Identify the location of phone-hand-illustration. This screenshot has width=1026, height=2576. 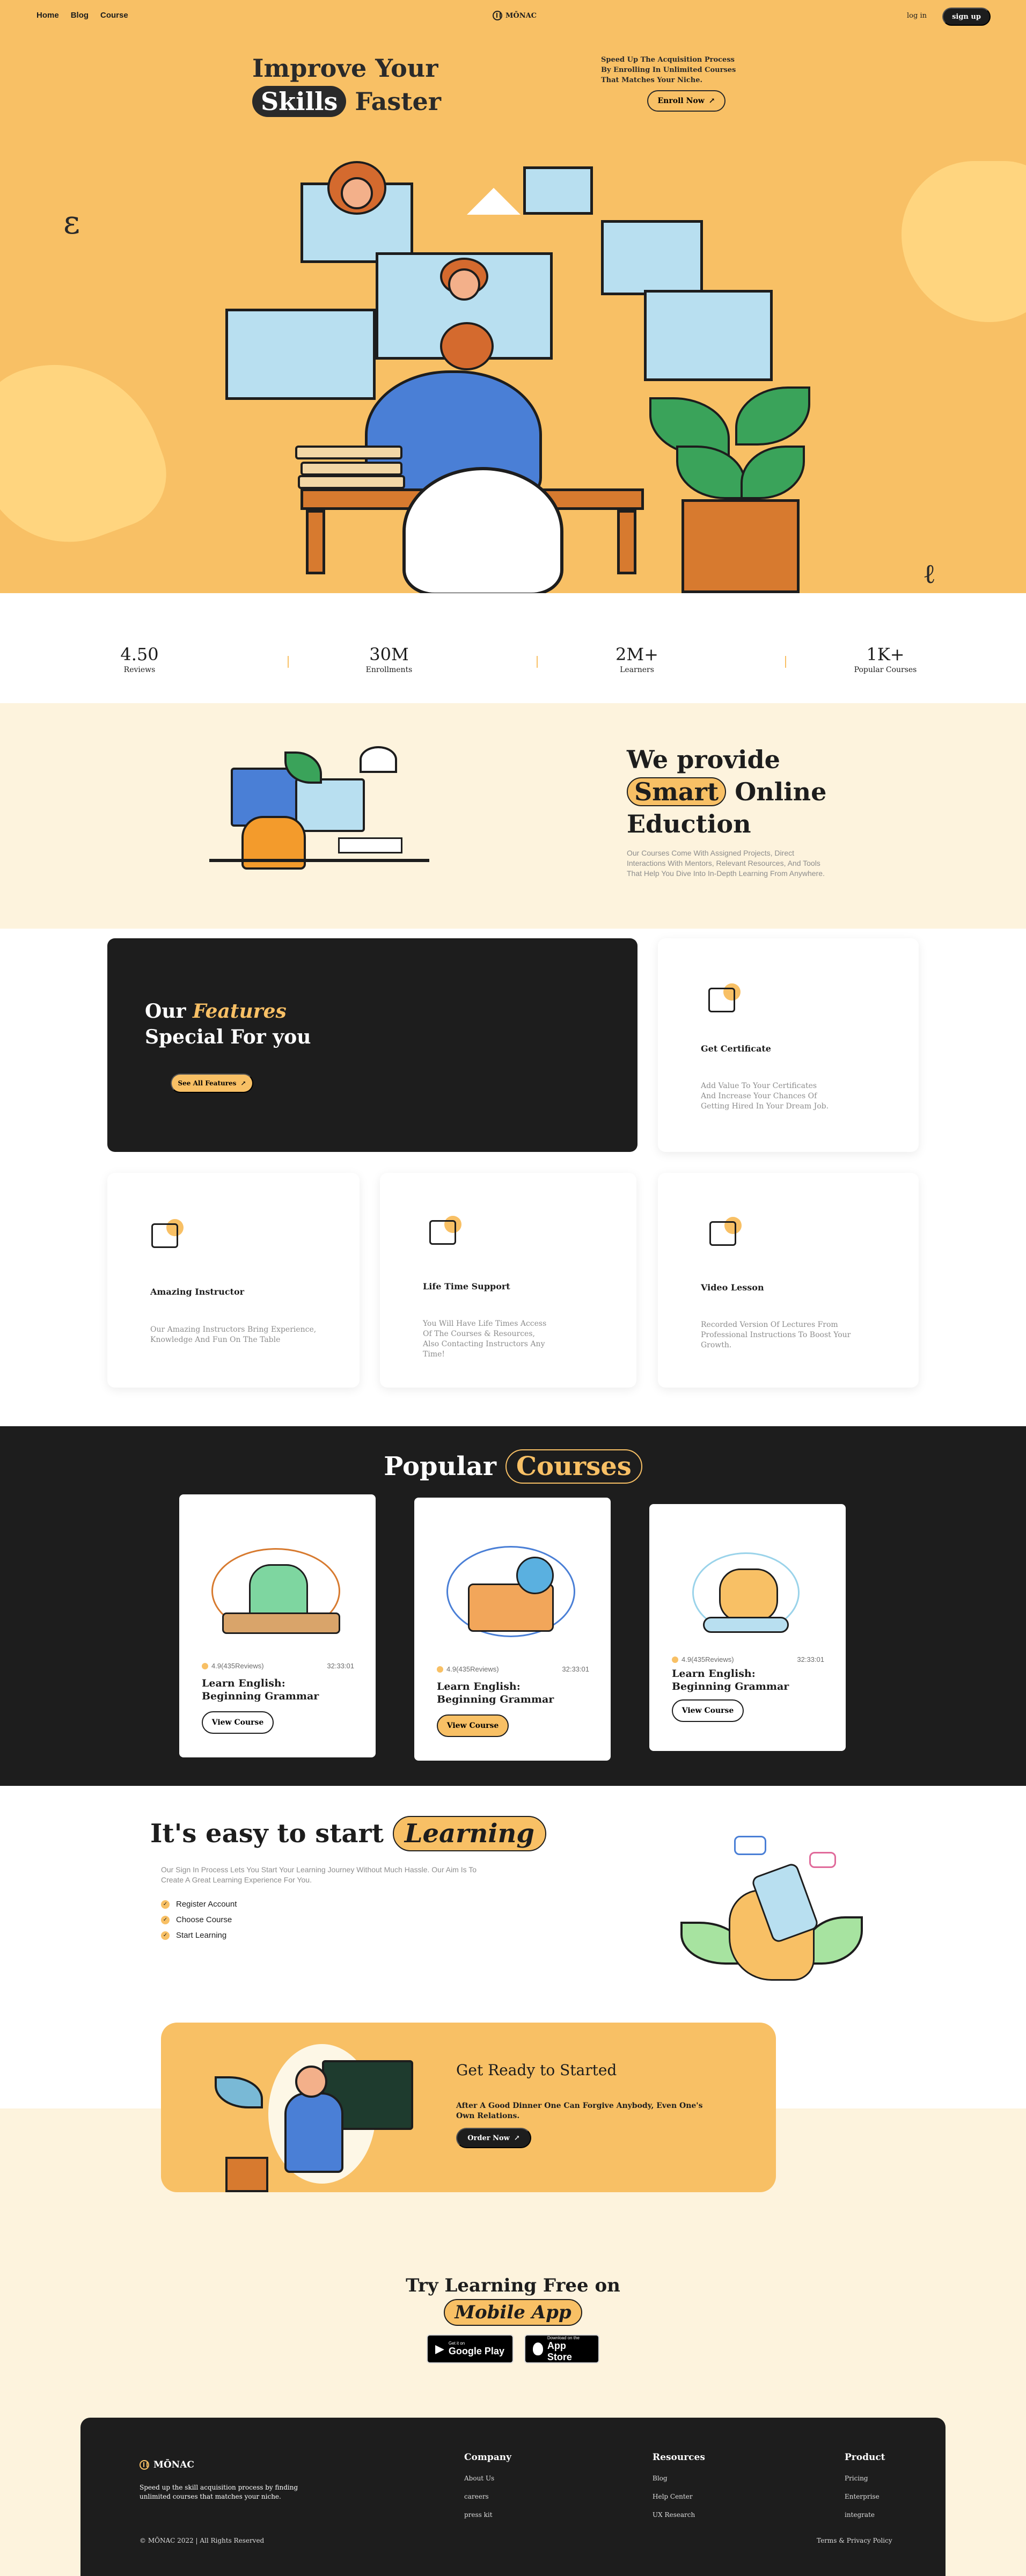
(771, 1911).